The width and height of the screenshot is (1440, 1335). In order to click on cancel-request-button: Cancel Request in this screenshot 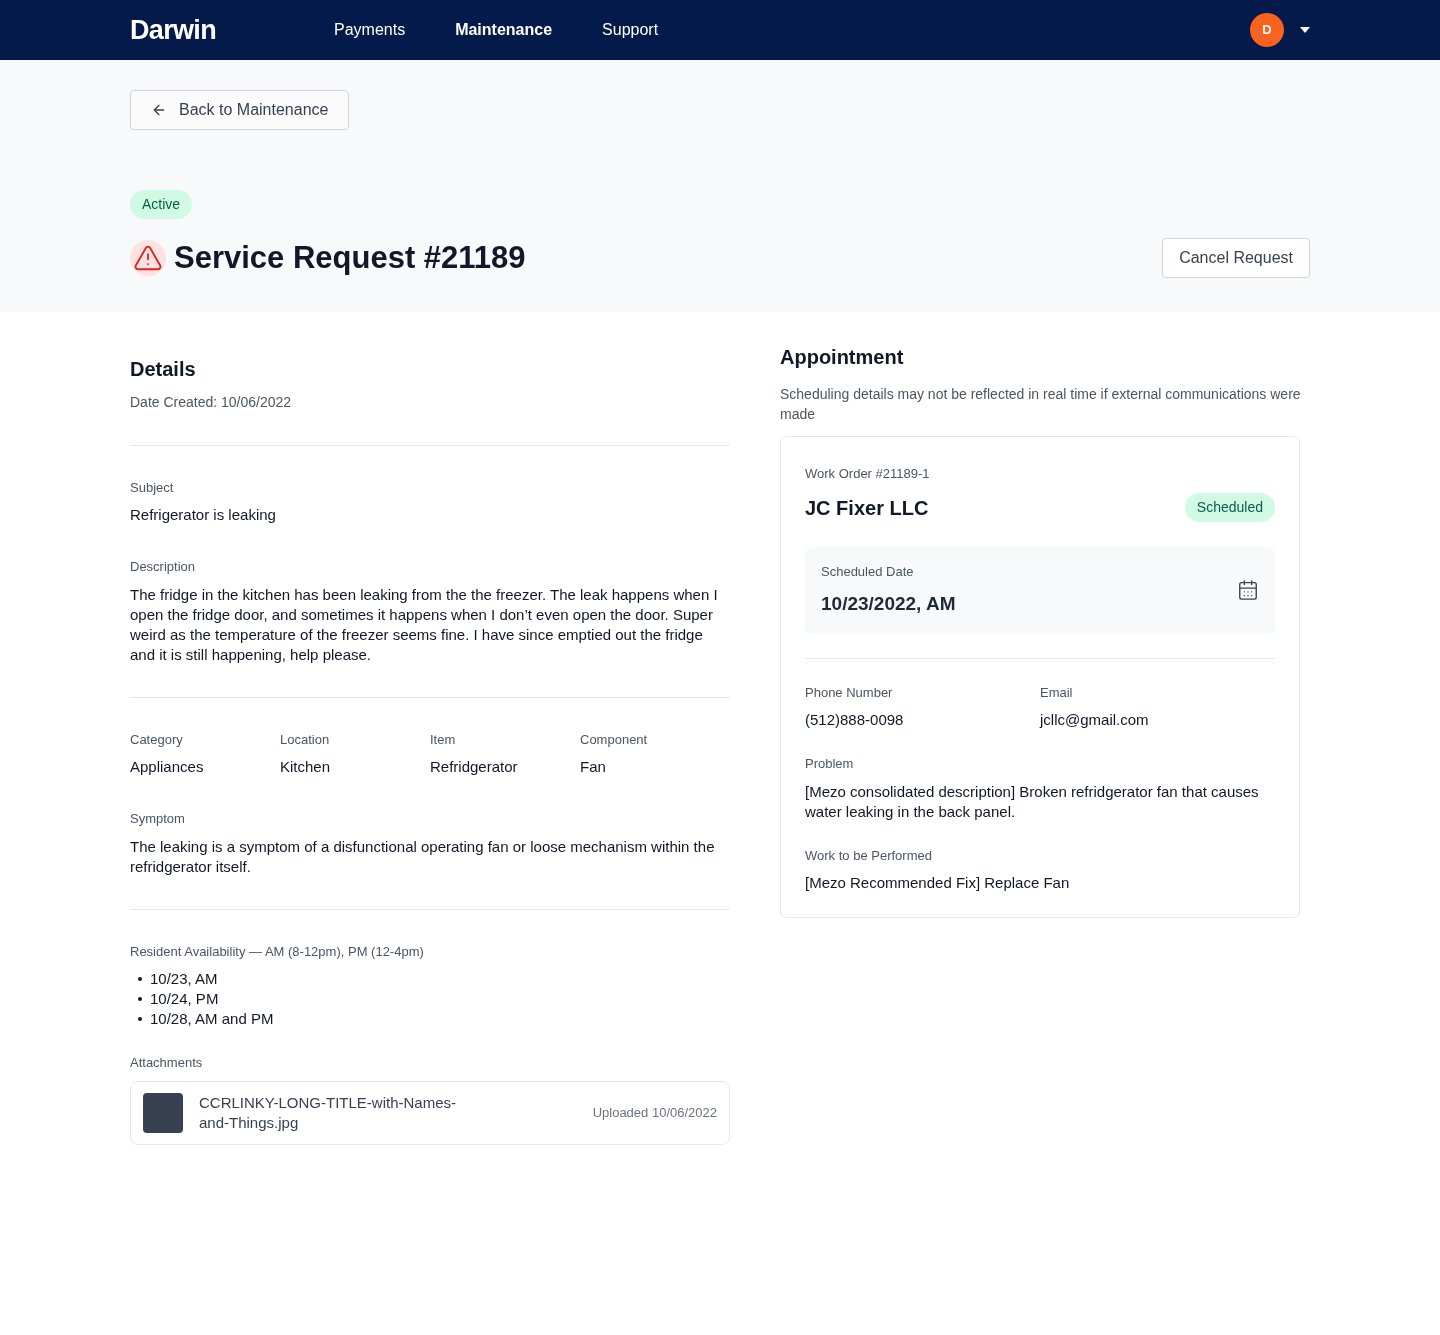, I will do `click(1236, 258)`.